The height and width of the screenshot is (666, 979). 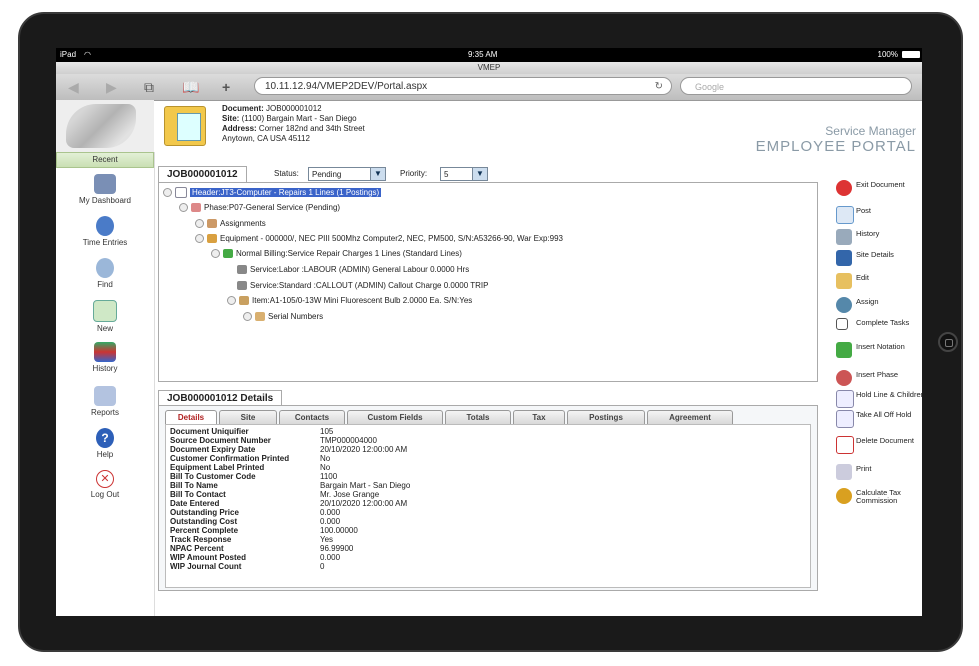 I want to click on detail-key: Percent Complete, so click(x=204, y=530).